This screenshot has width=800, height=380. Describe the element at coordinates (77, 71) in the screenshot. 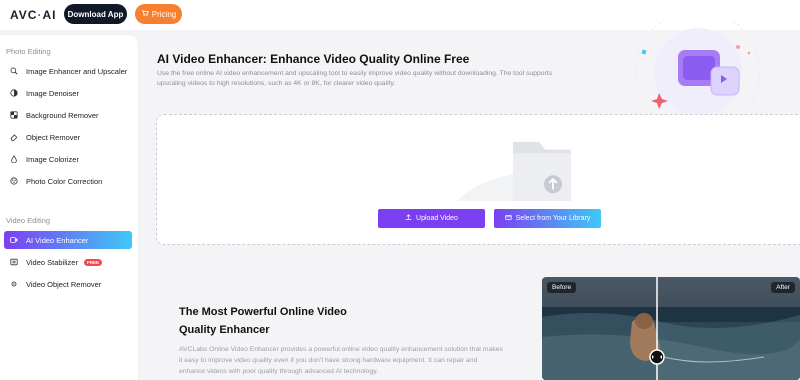

I see `sidebar-item-label: Image Enhancer and Upscaler` at that location.